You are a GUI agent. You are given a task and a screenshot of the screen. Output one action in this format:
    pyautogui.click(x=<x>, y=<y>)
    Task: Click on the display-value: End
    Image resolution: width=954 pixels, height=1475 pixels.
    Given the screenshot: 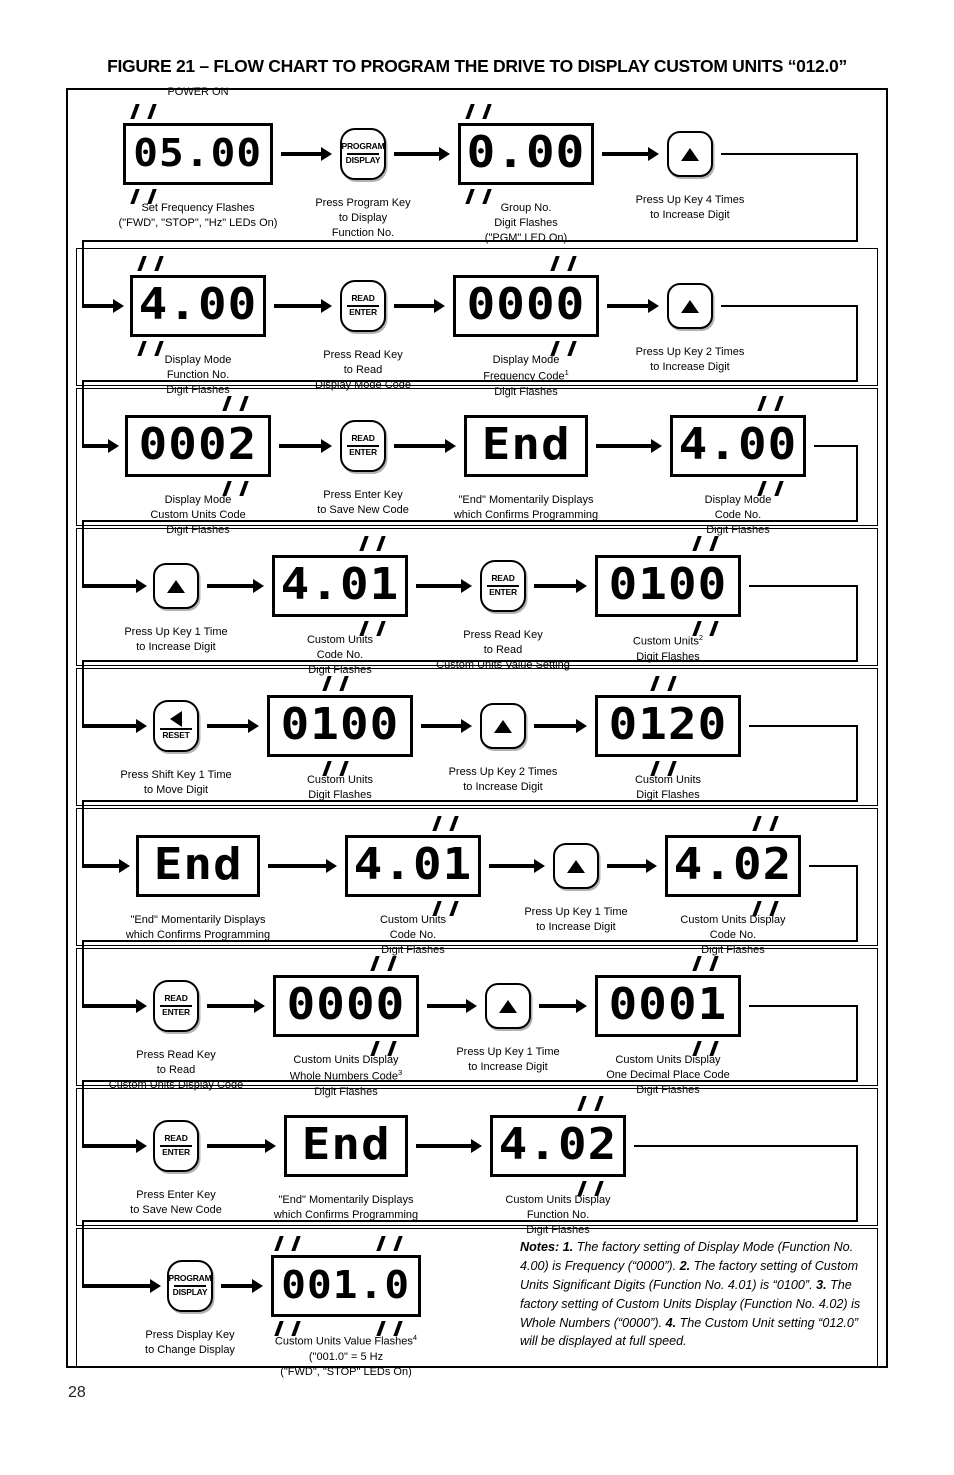 What is the action you would take?
    pyautogui.click(x=346, y=1145)
    